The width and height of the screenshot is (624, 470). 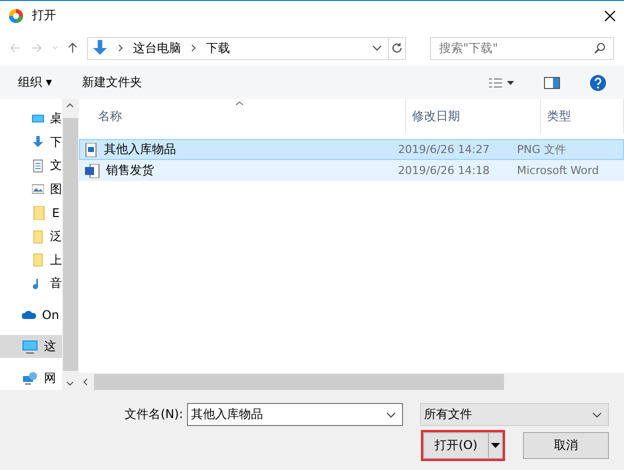 I want to click on date-cell-text: 2019/6/26 14:27, so click(x=444, y=149).